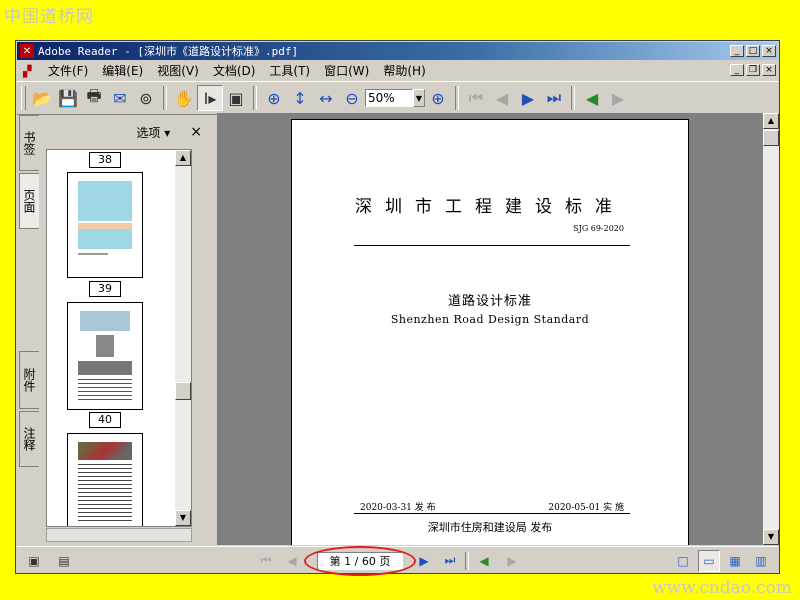 This screenshot has height=600, width=800. I want to click on zoom-field: 50%, so click(389, 98).